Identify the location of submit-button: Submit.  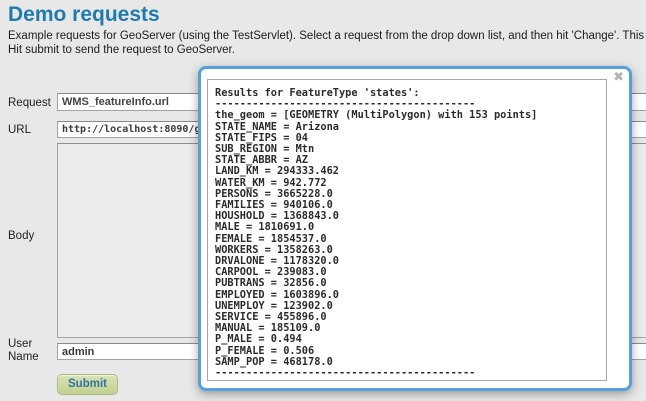
(87, 384).